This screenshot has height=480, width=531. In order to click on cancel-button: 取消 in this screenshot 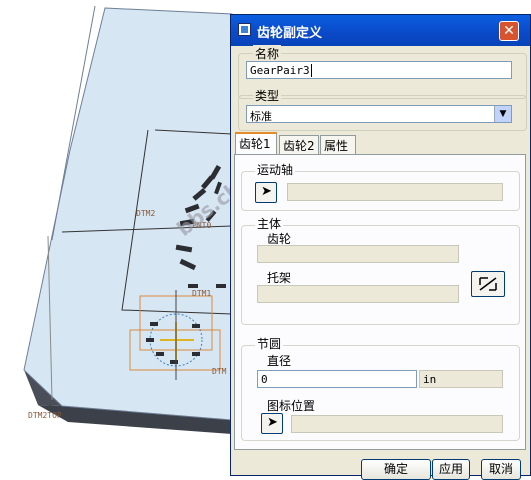, I will do `click(501, 469)`.